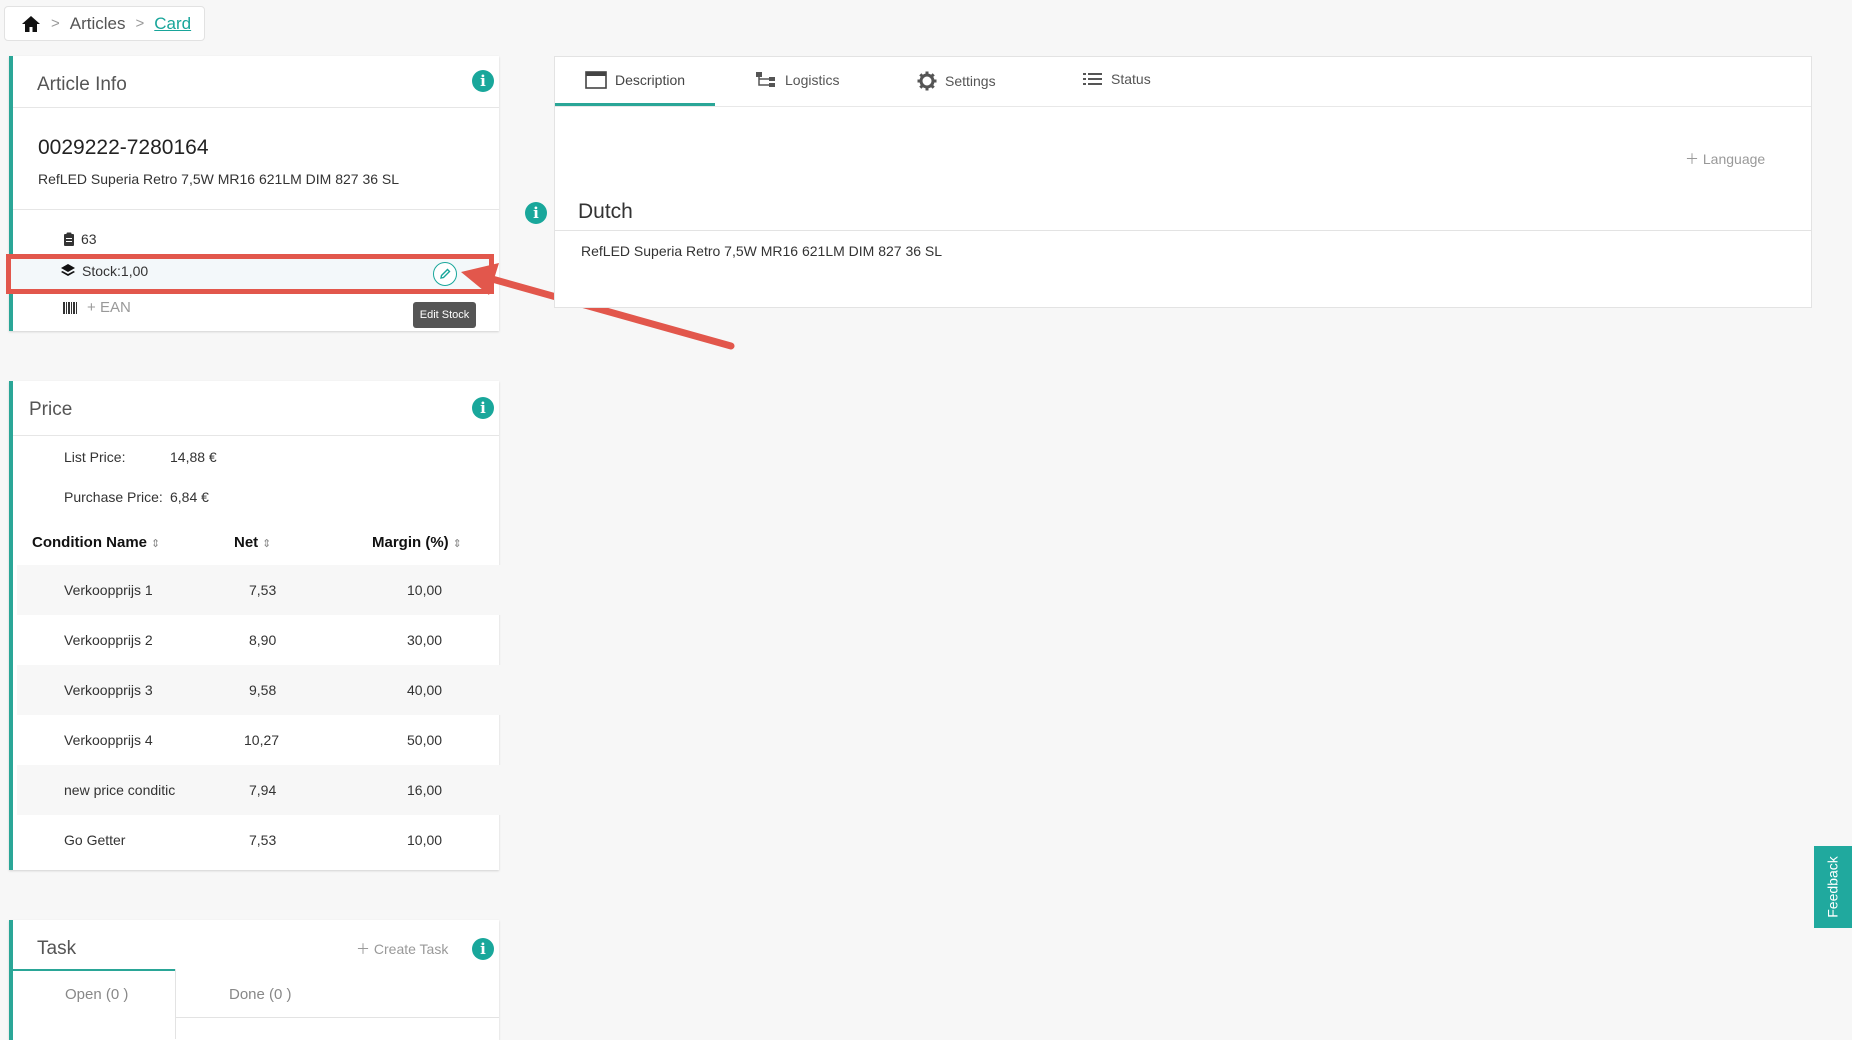  Describe the element at coordinates (260, 994) in the screenshot. I see `tab-done: Done (0 )` at that location.